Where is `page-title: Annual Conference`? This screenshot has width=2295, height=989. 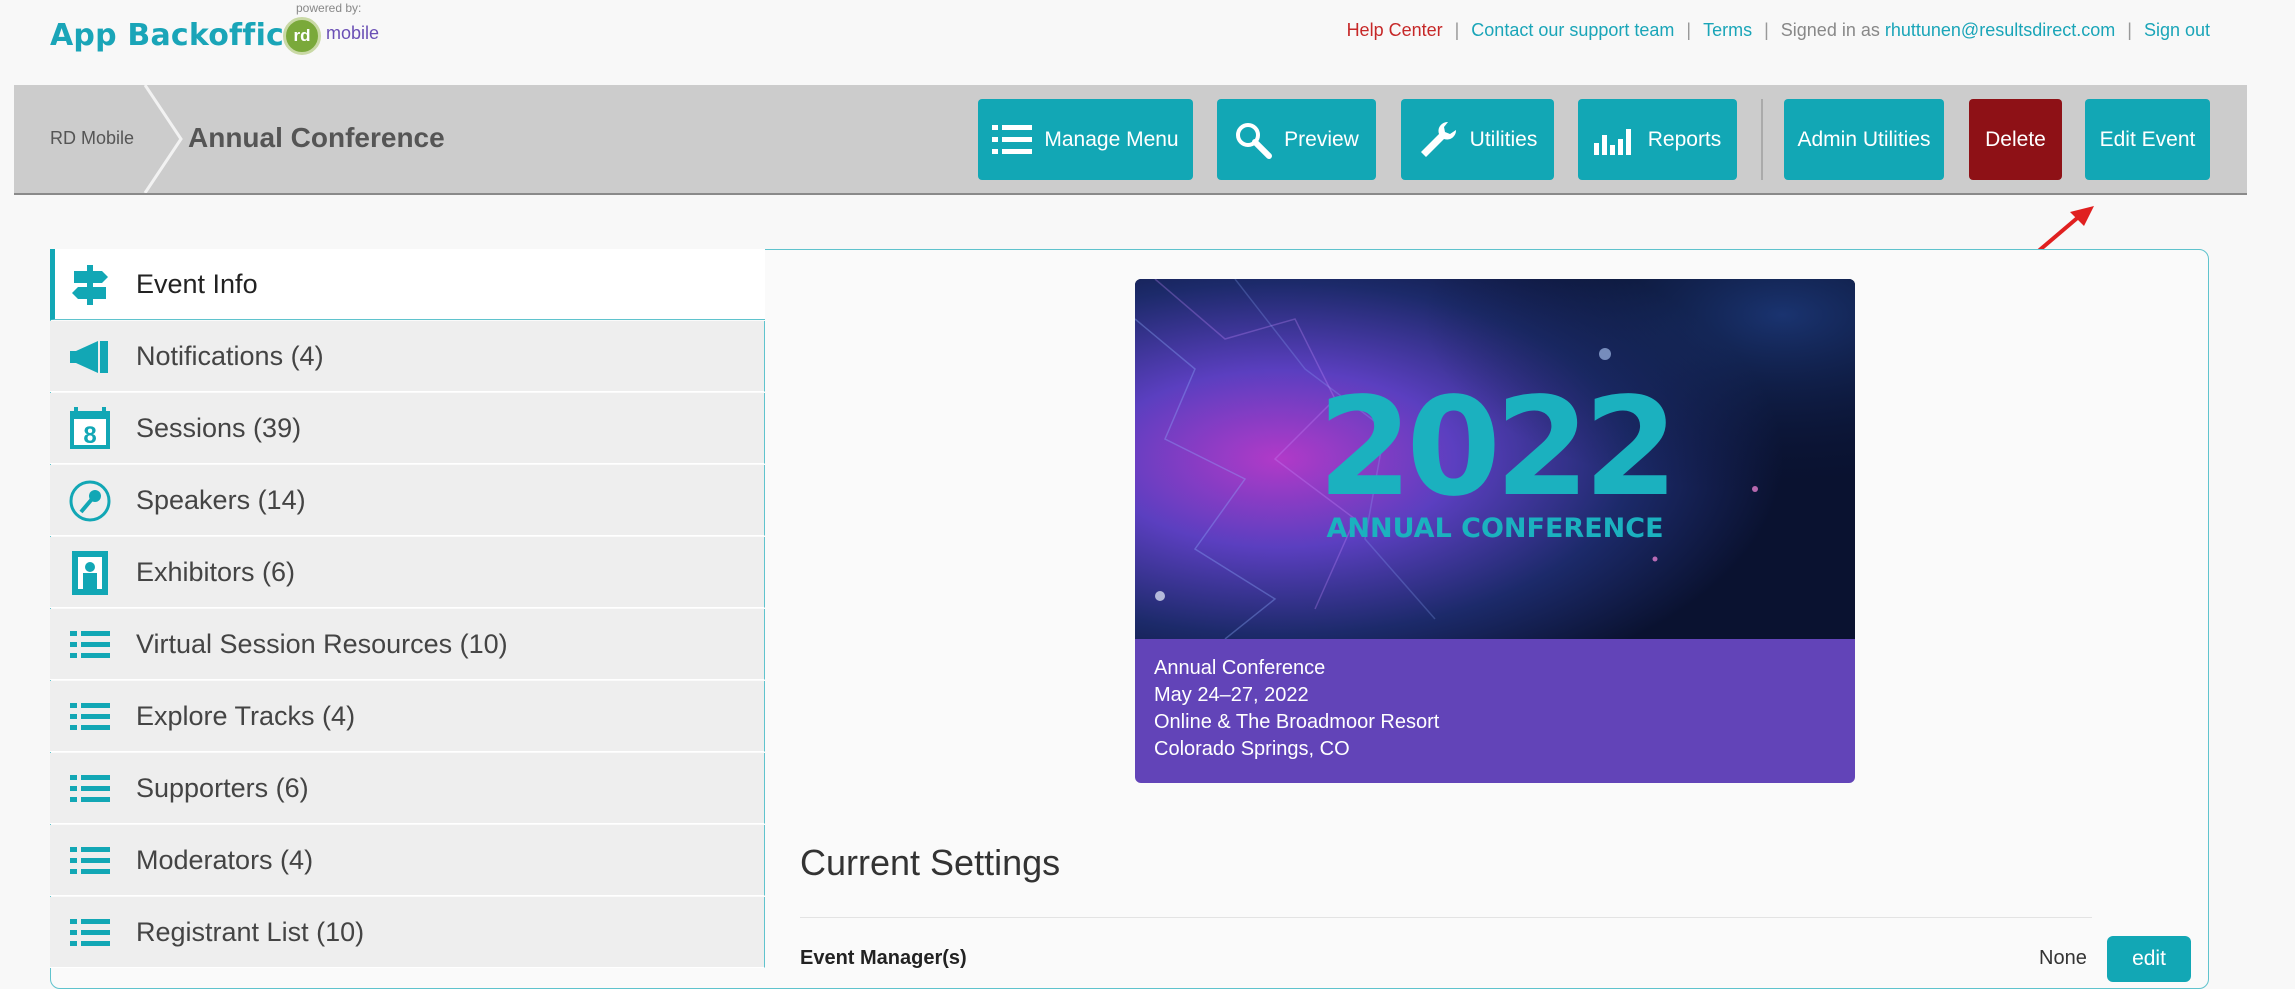 page-title: Annual Conference is located at coordinates (316, 137).